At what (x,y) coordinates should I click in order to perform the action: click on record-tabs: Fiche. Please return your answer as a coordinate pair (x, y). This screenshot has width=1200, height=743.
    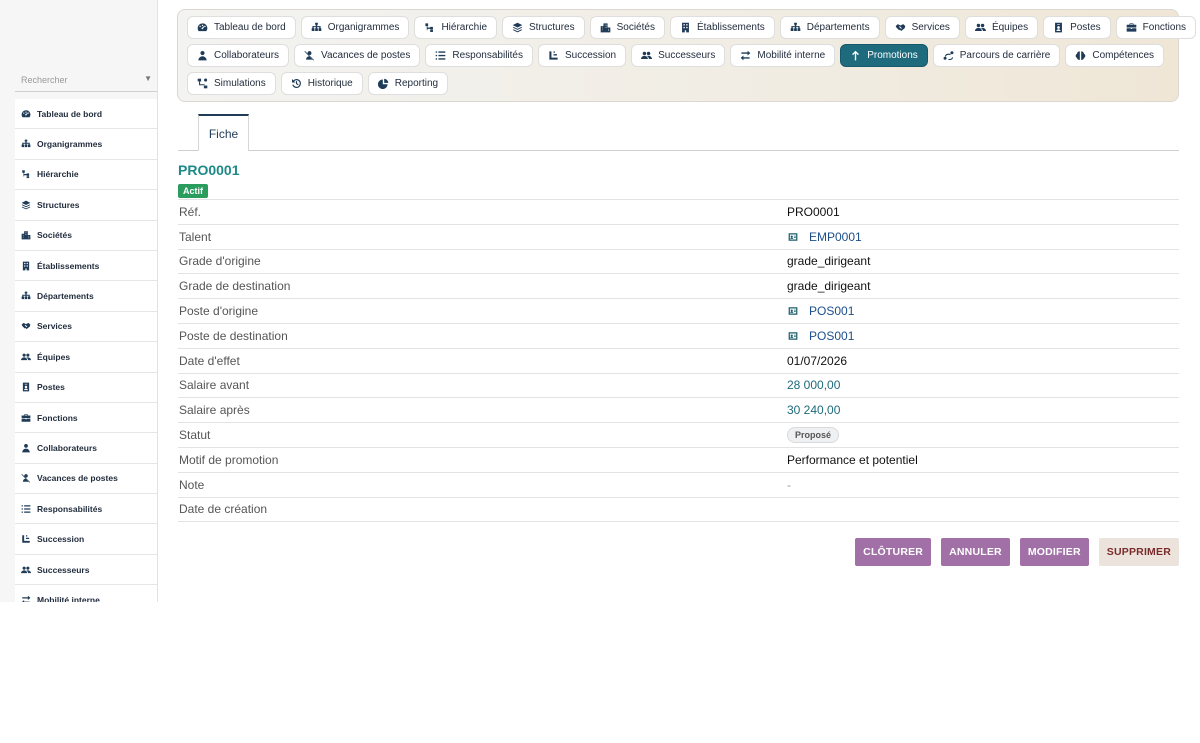
    Looking at the image, I should click on (678, 132).